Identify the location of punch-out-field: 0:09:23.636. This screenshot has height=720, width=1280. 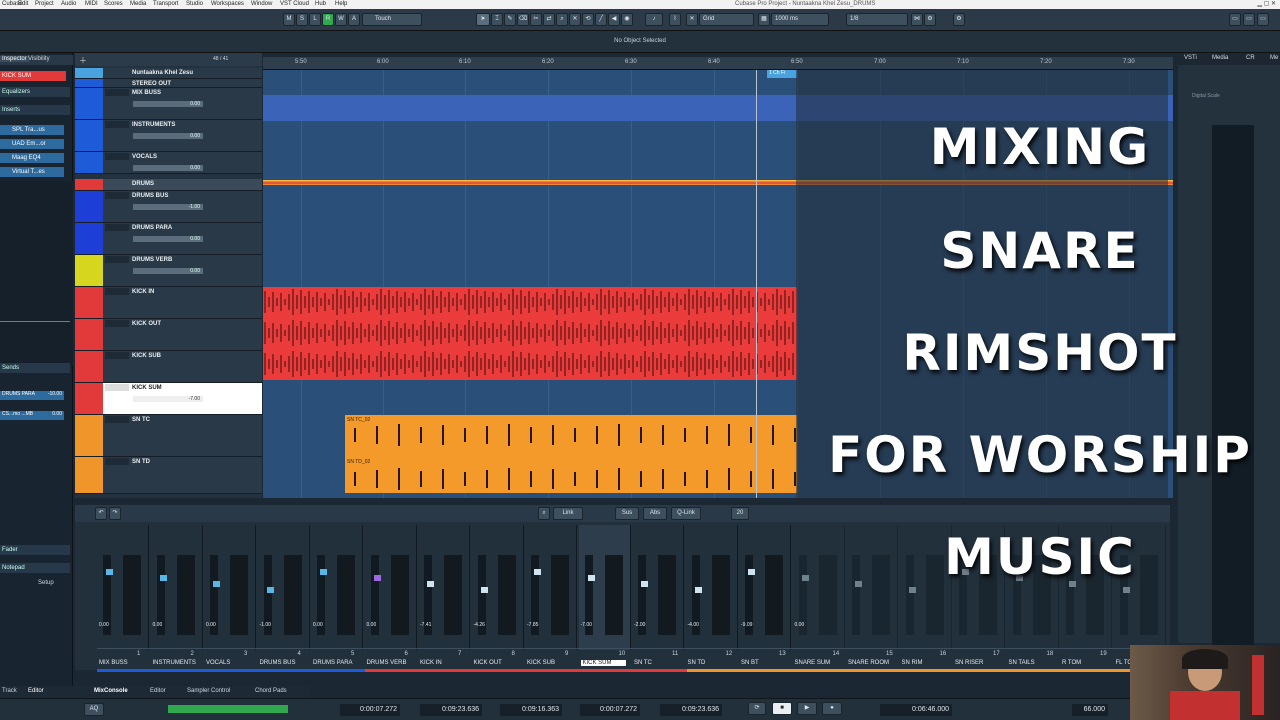
(691, 710).